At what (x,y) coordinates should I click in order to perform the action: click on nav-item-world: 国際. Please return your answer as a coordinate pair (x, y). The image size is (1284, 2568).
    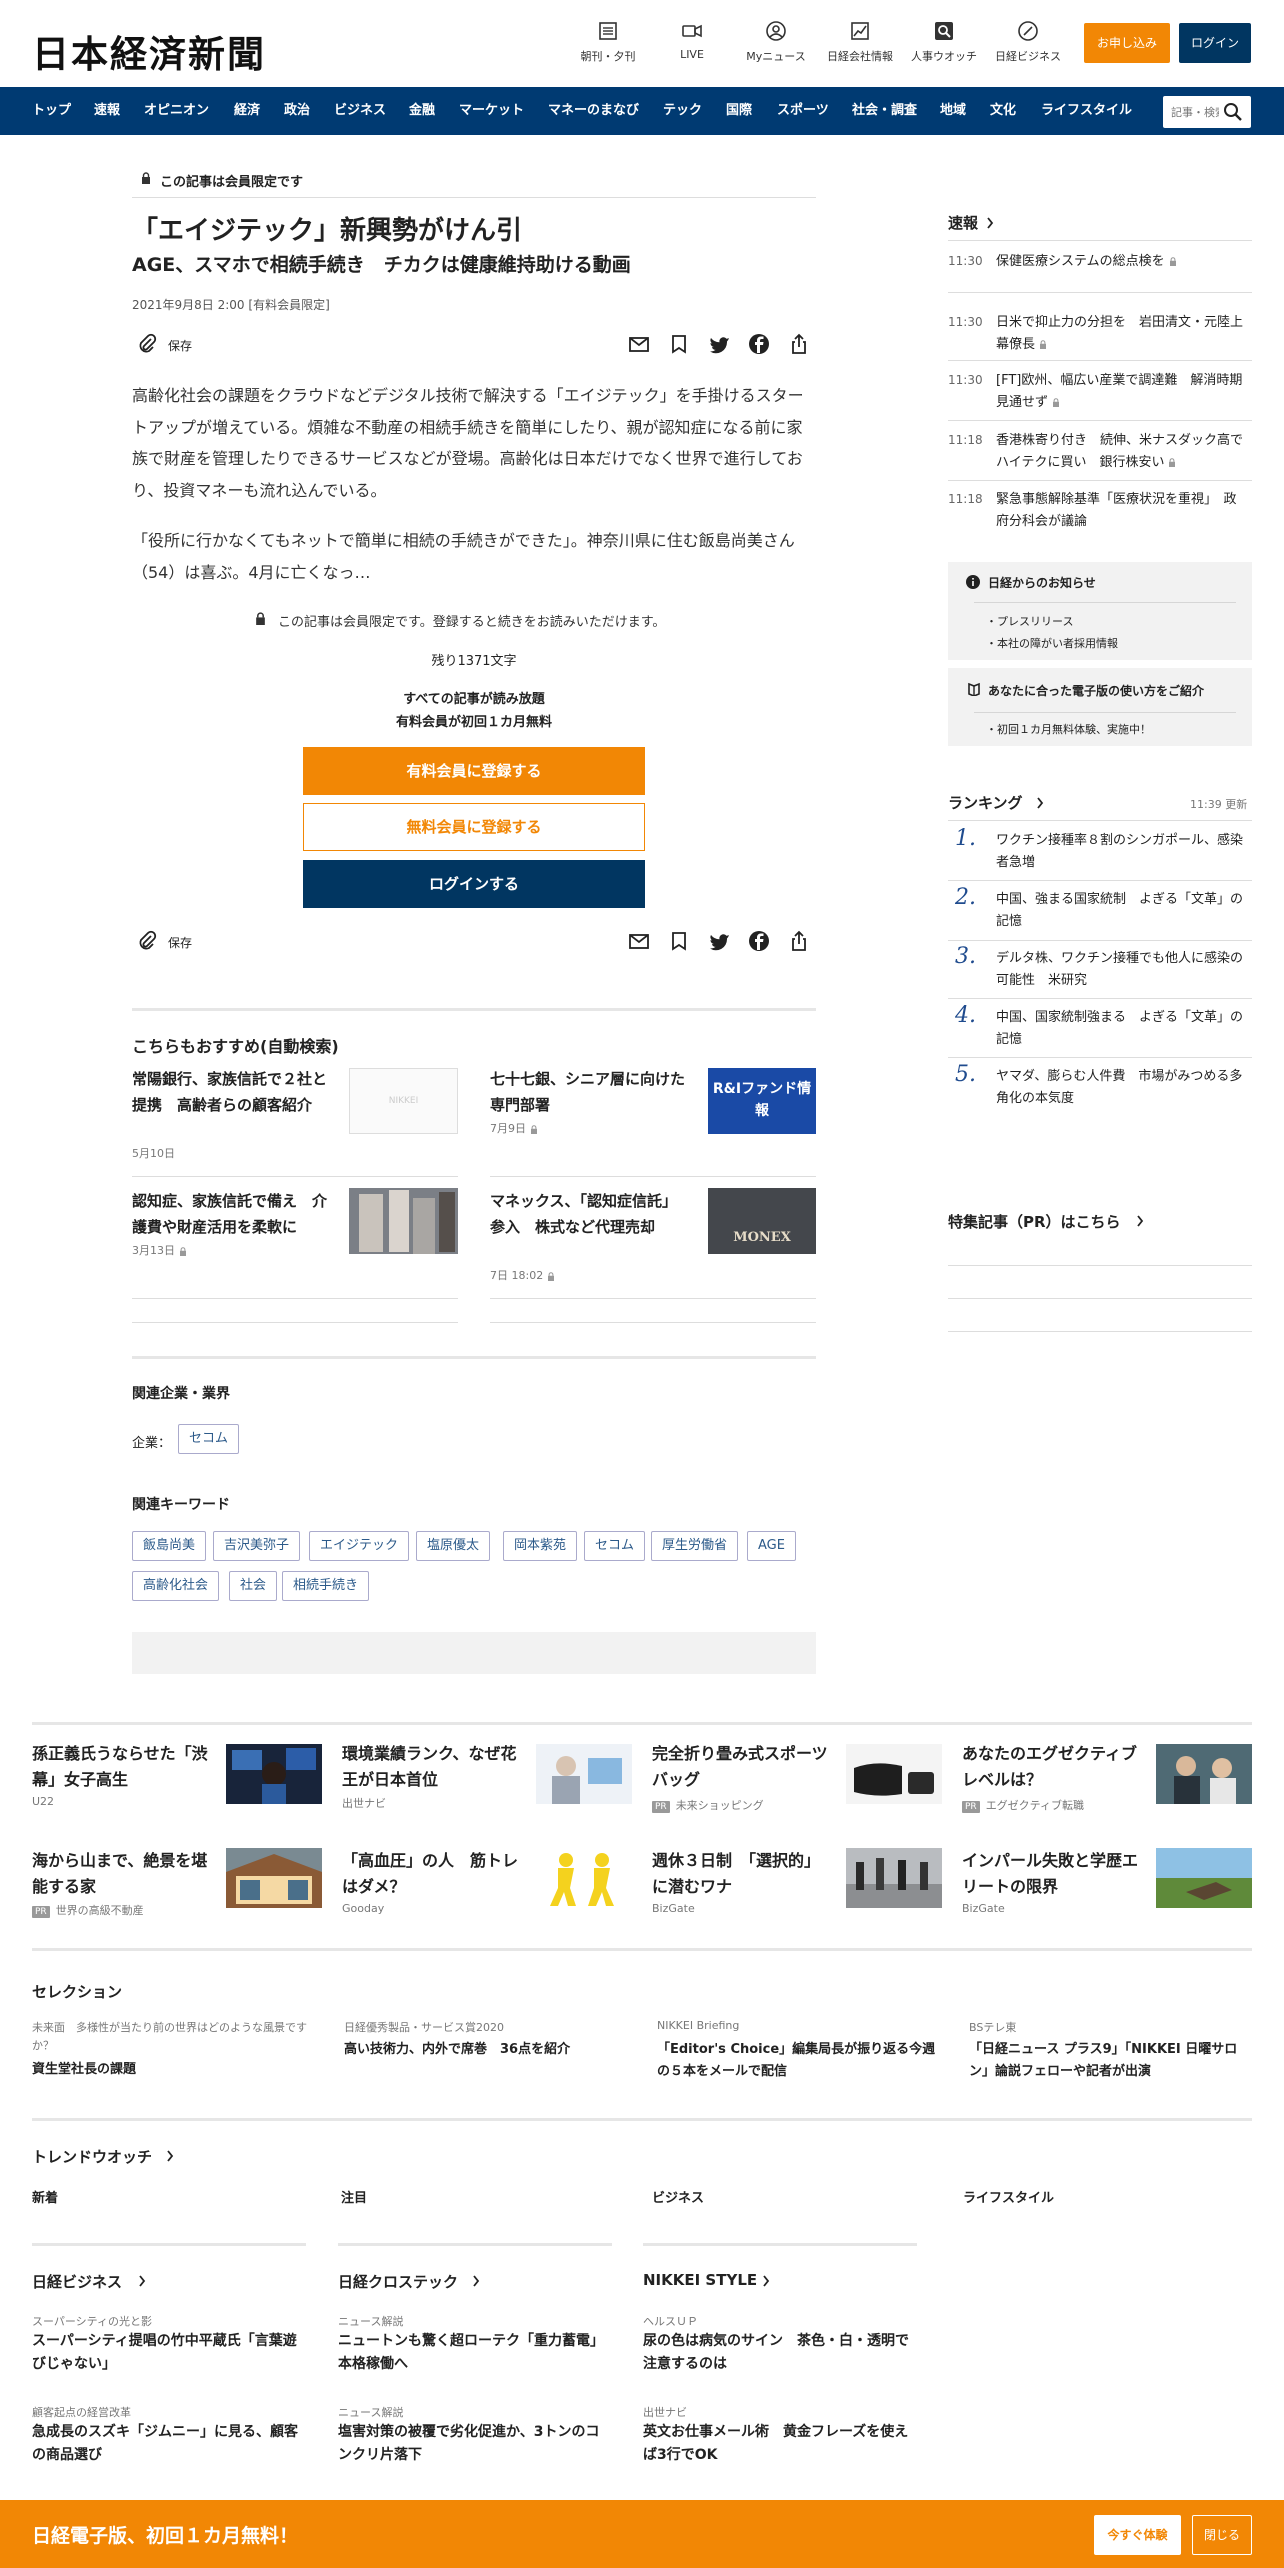
    Looking at the image, I should click on (739, 111).